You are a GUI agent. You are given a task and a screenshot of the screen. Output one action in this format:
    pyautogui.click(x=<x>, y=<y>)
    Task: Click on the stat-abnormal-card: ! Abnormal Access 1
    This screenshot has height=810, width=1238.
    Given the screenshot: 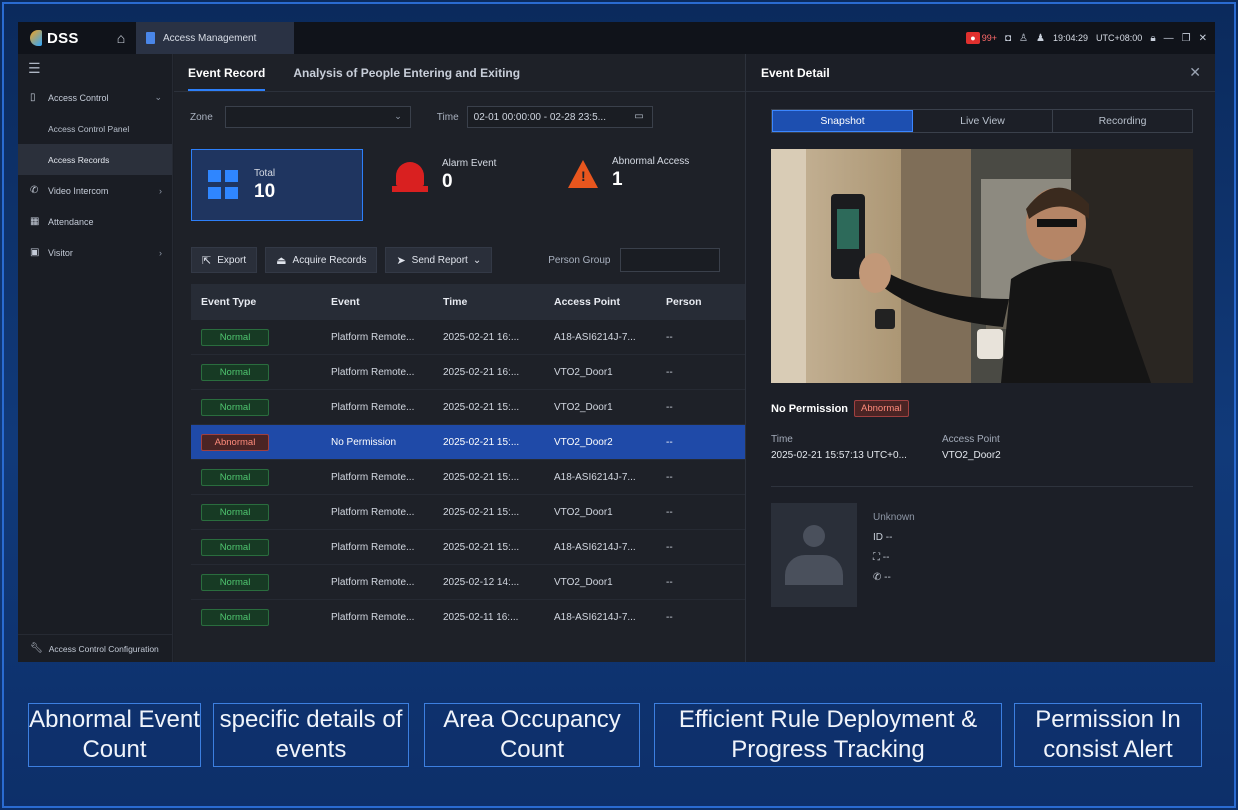 What is the action you would take?
    pyautogui.click(x=628, y=173)
    